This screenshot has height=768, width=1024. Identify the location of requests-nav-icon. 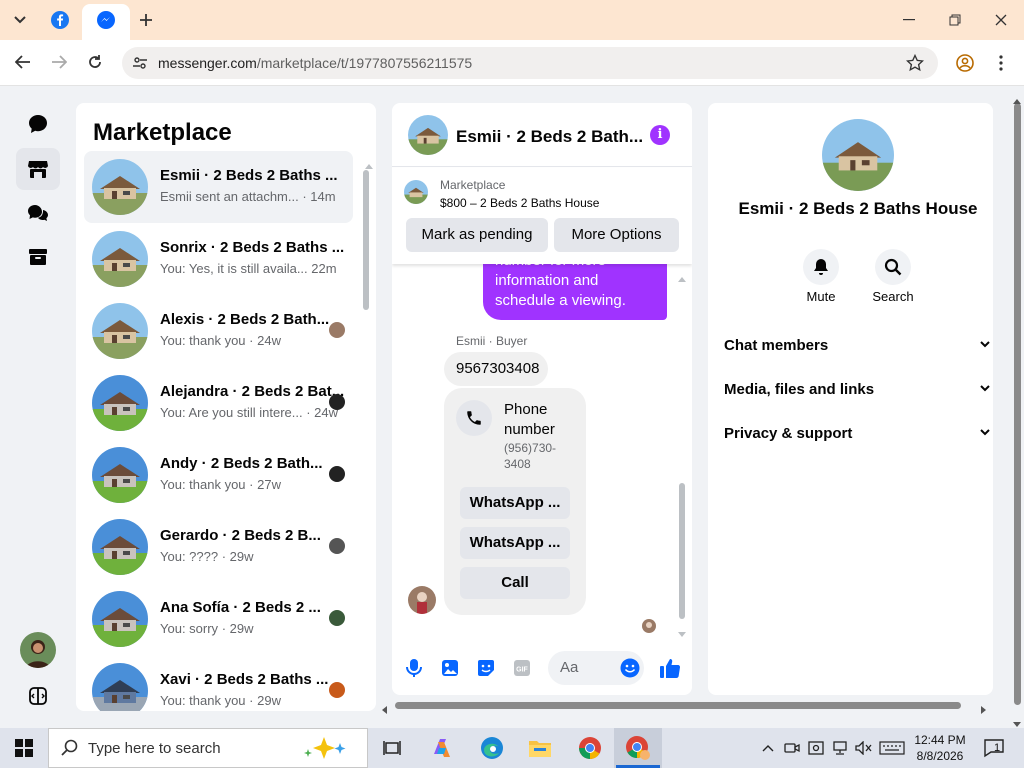
(38, 213).